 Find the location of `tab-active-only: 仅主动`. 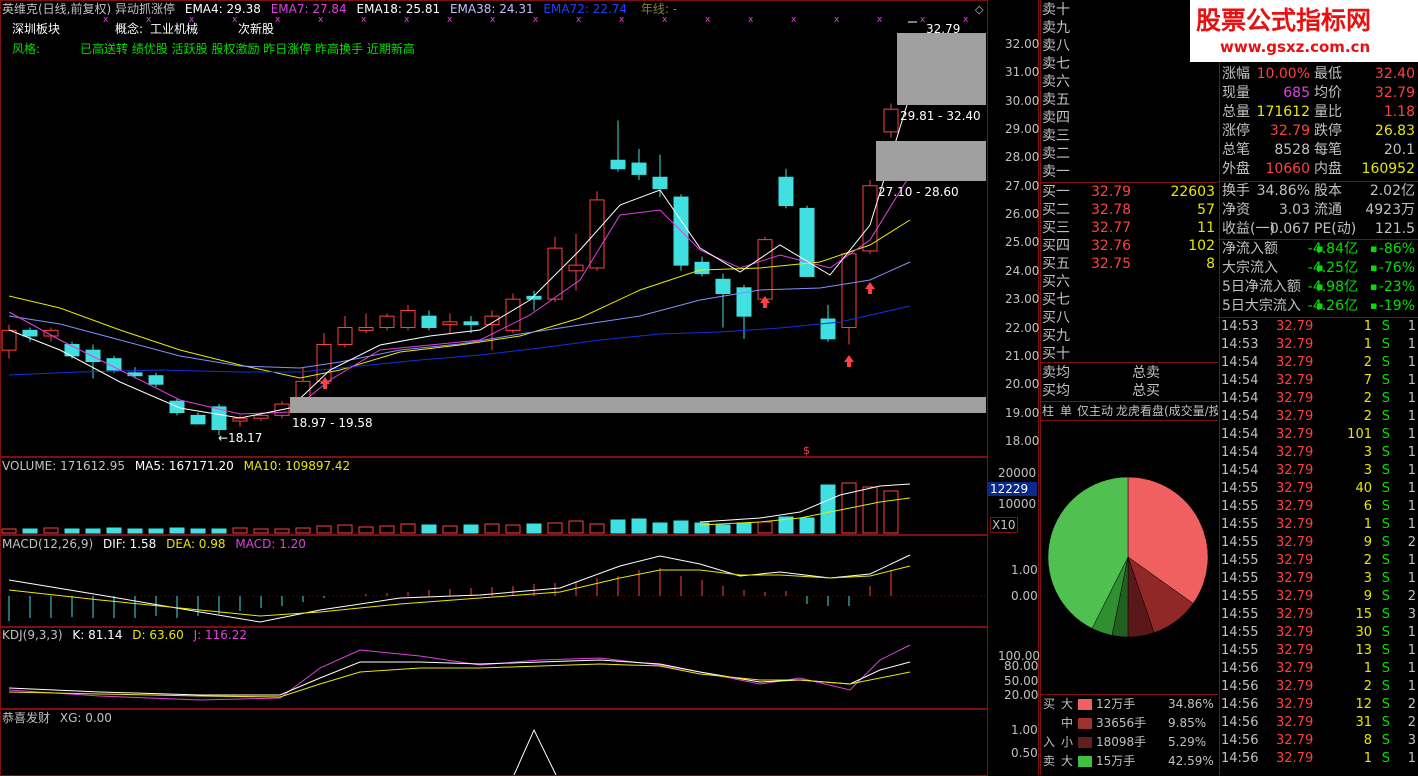

tab-active-only: 仅主动 is located at coordinates (1095, 411).